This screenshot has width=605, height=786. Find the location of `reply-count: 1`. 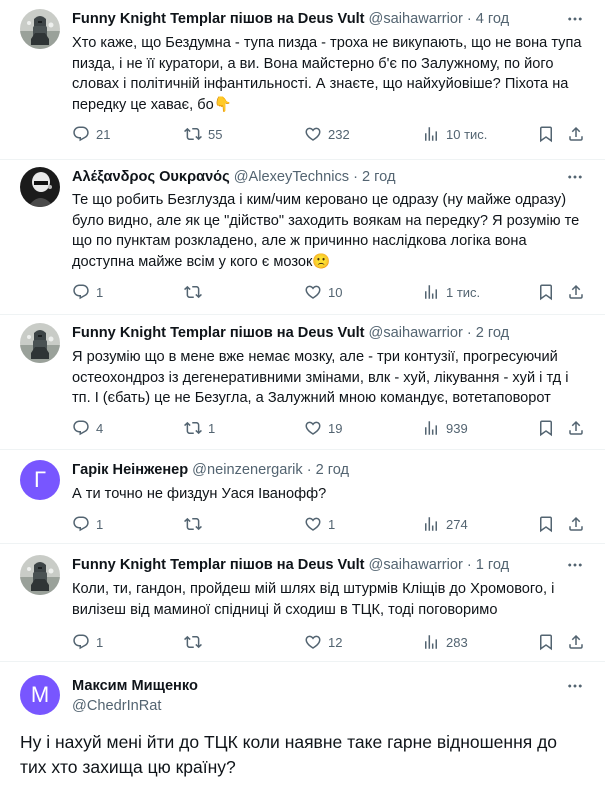

reply-count: 1 is located at coordinates (100, 642).